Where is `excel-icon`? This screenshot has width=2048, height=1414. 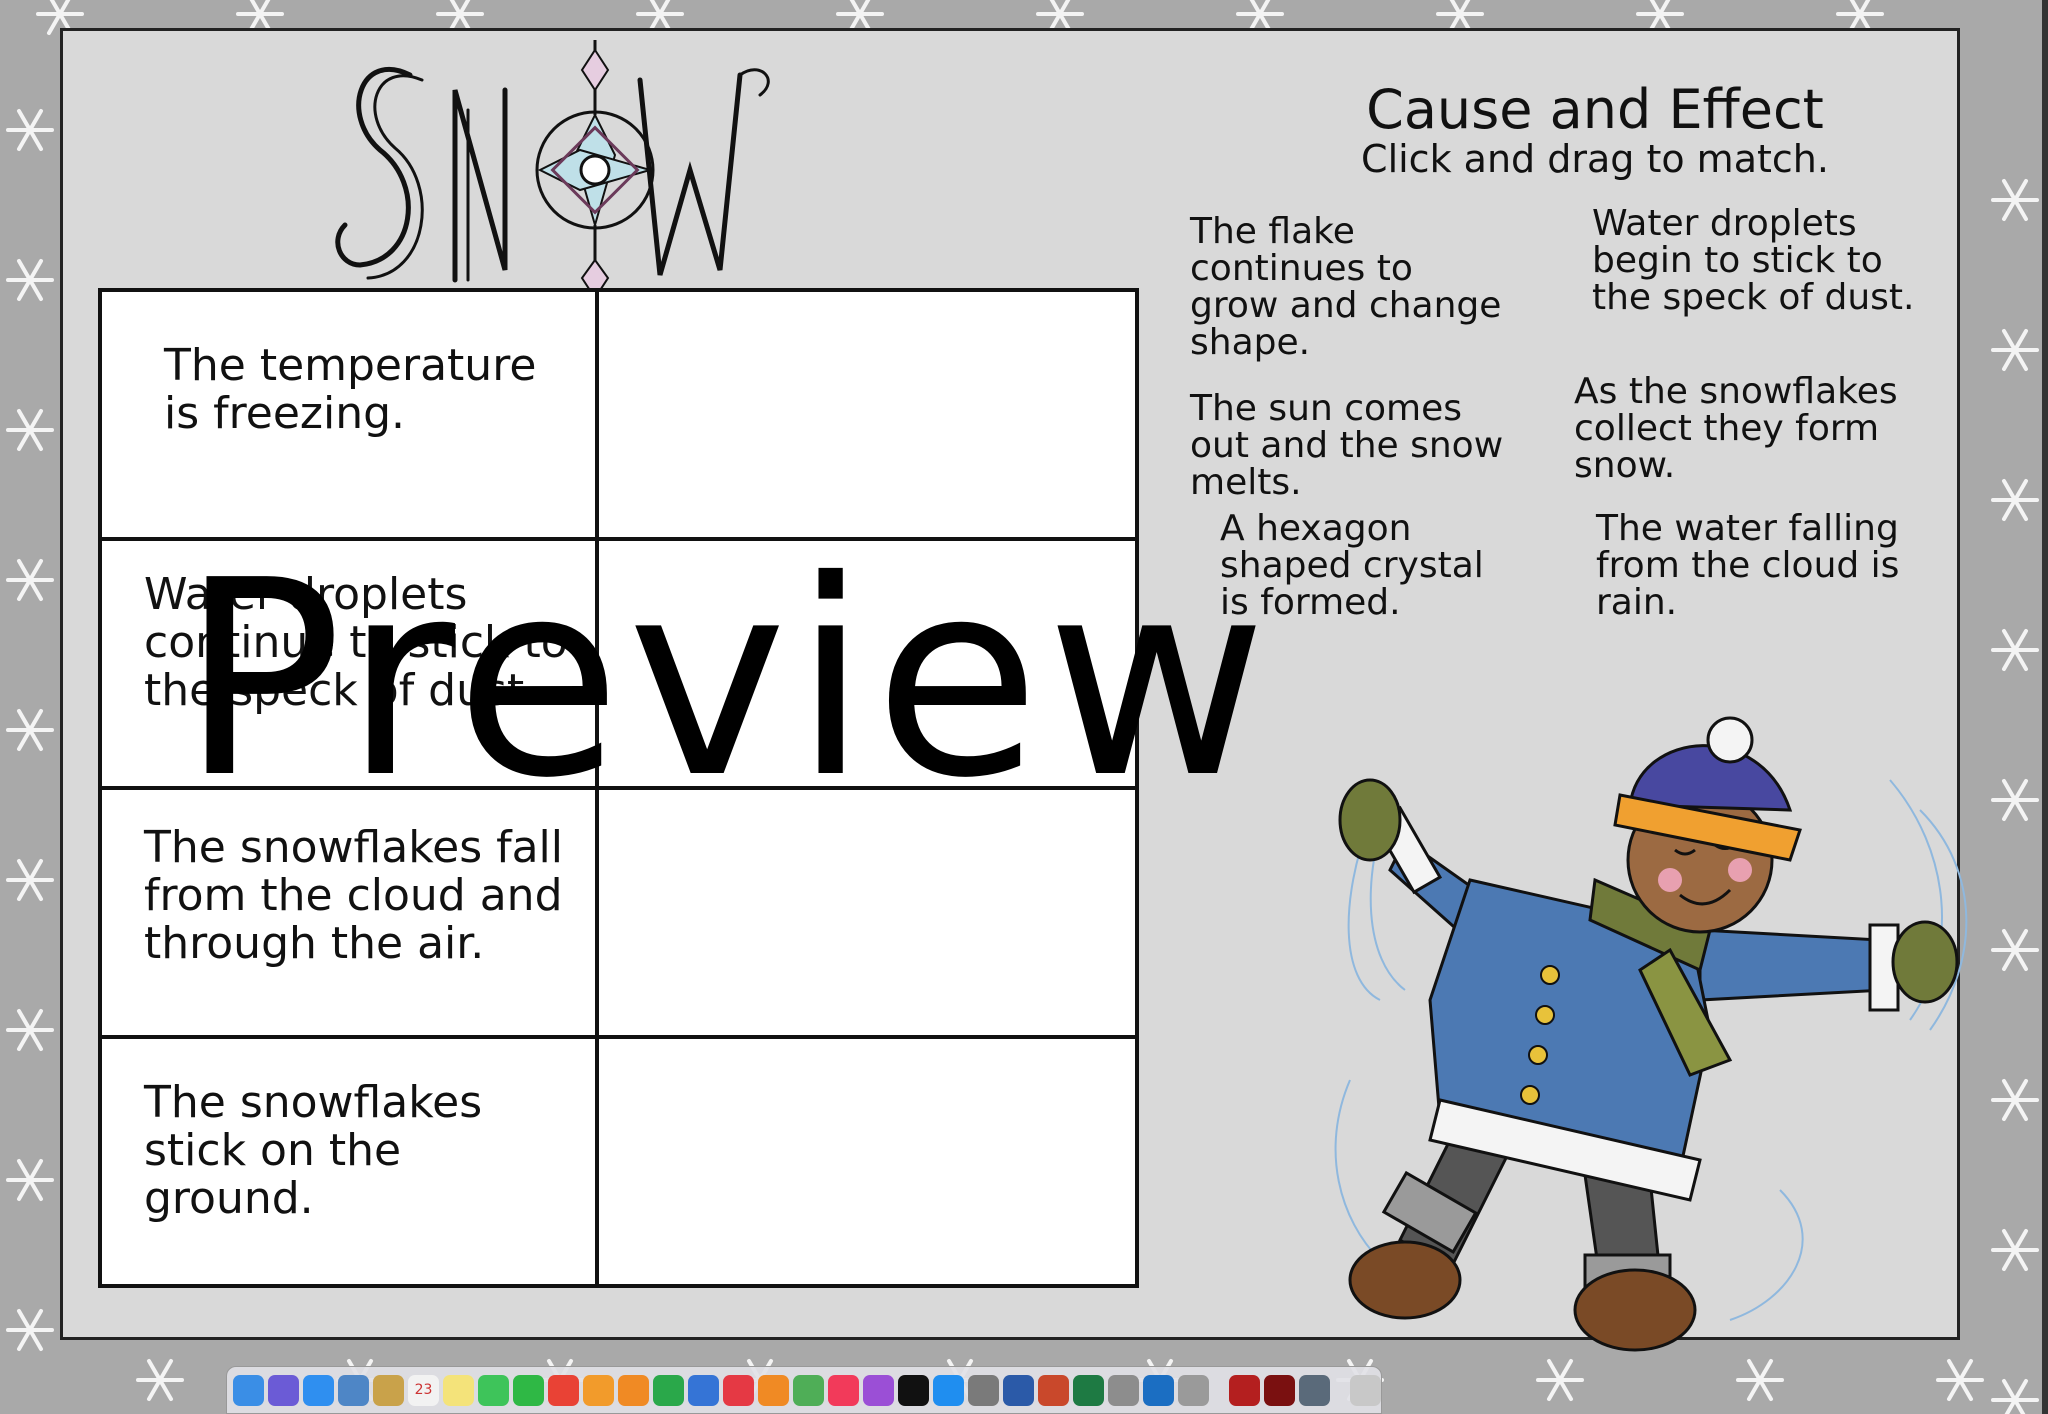
excel-icon is located at coordinates (1088, 1390).